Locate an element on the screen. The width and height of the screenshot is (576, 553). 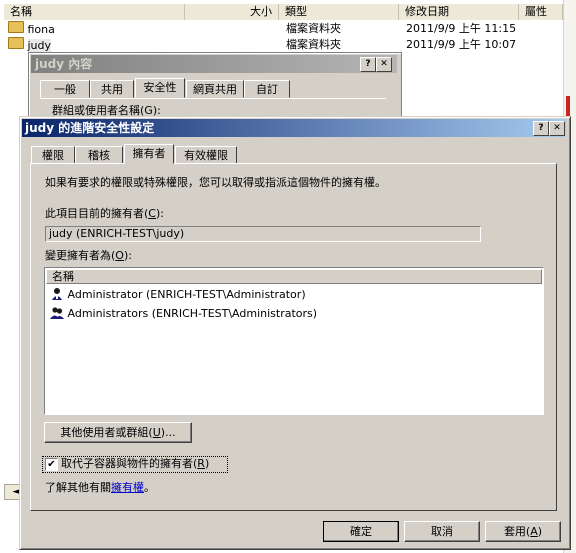
tab-web-sharing: 網頁共用 is located at coordinates (215, 89).